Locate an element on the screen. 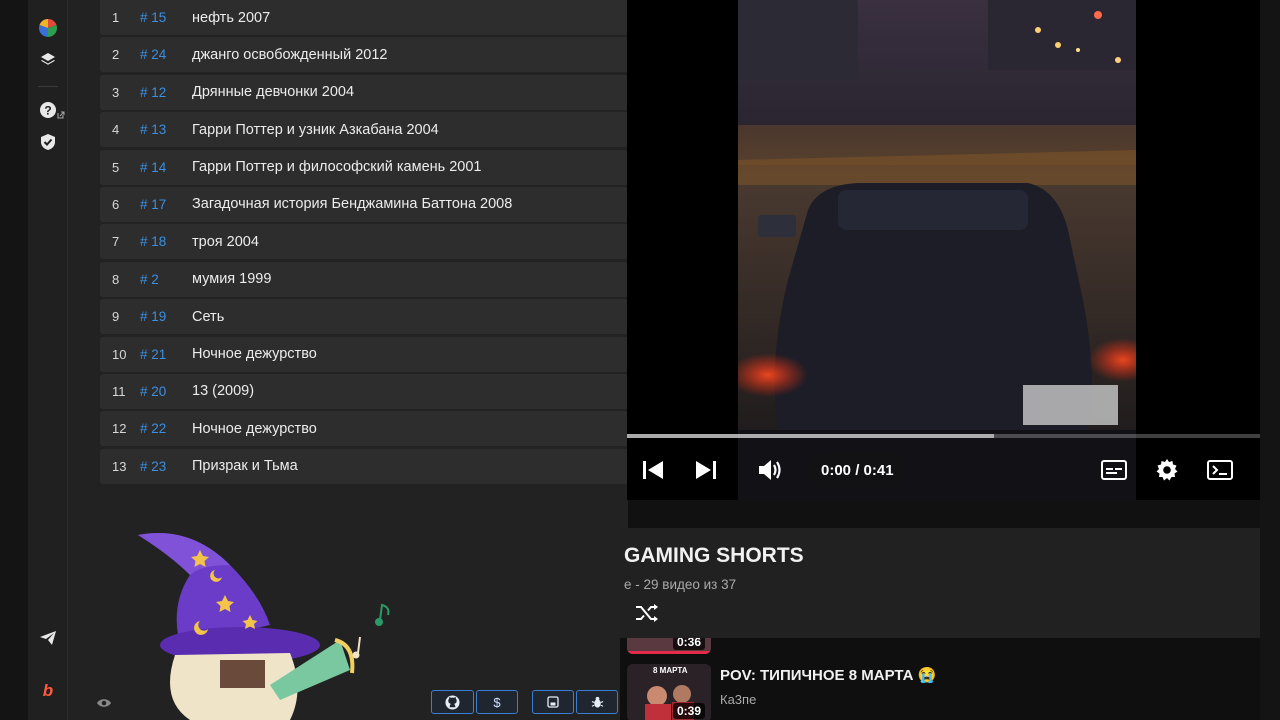  skip-previous-icon is located at coordinates (653, 470).